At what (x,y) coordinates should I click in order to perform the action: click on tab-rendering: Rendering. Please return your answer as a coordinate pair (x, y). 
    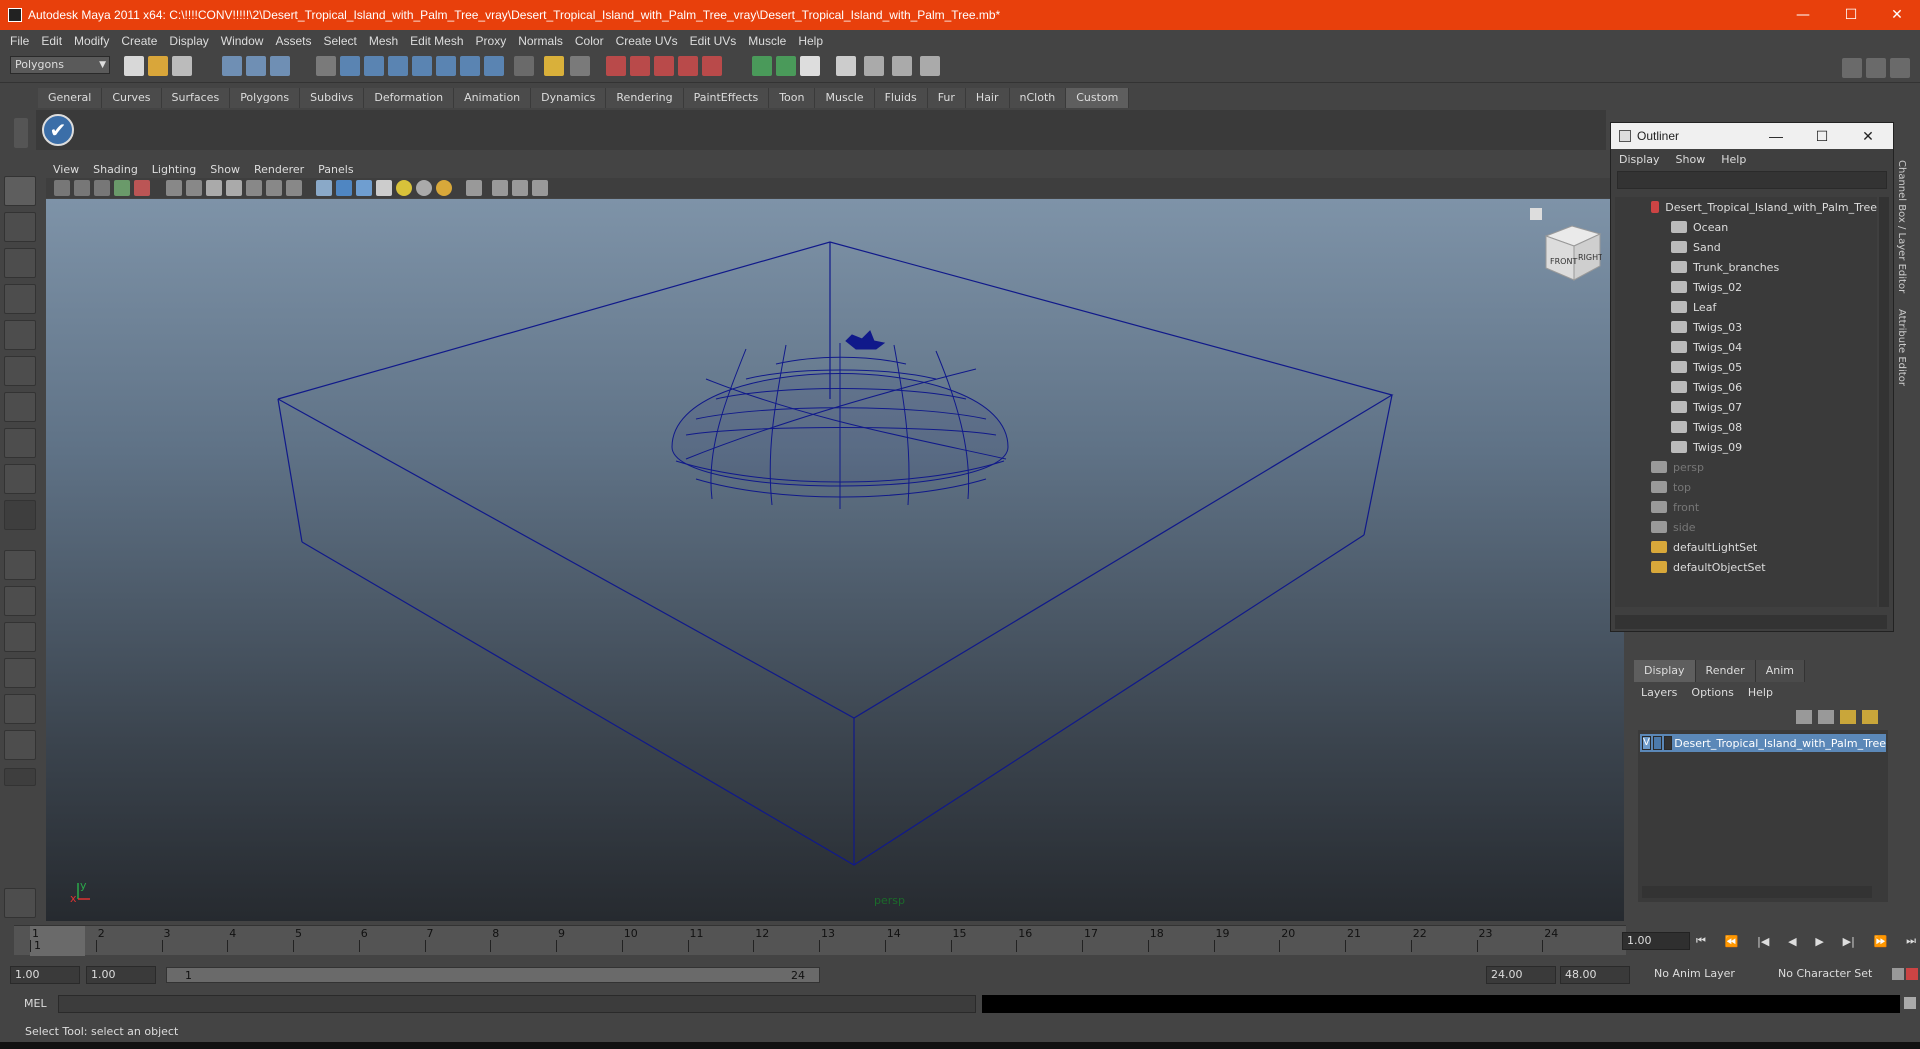
    Looking at the image, I should click on (645, 98).